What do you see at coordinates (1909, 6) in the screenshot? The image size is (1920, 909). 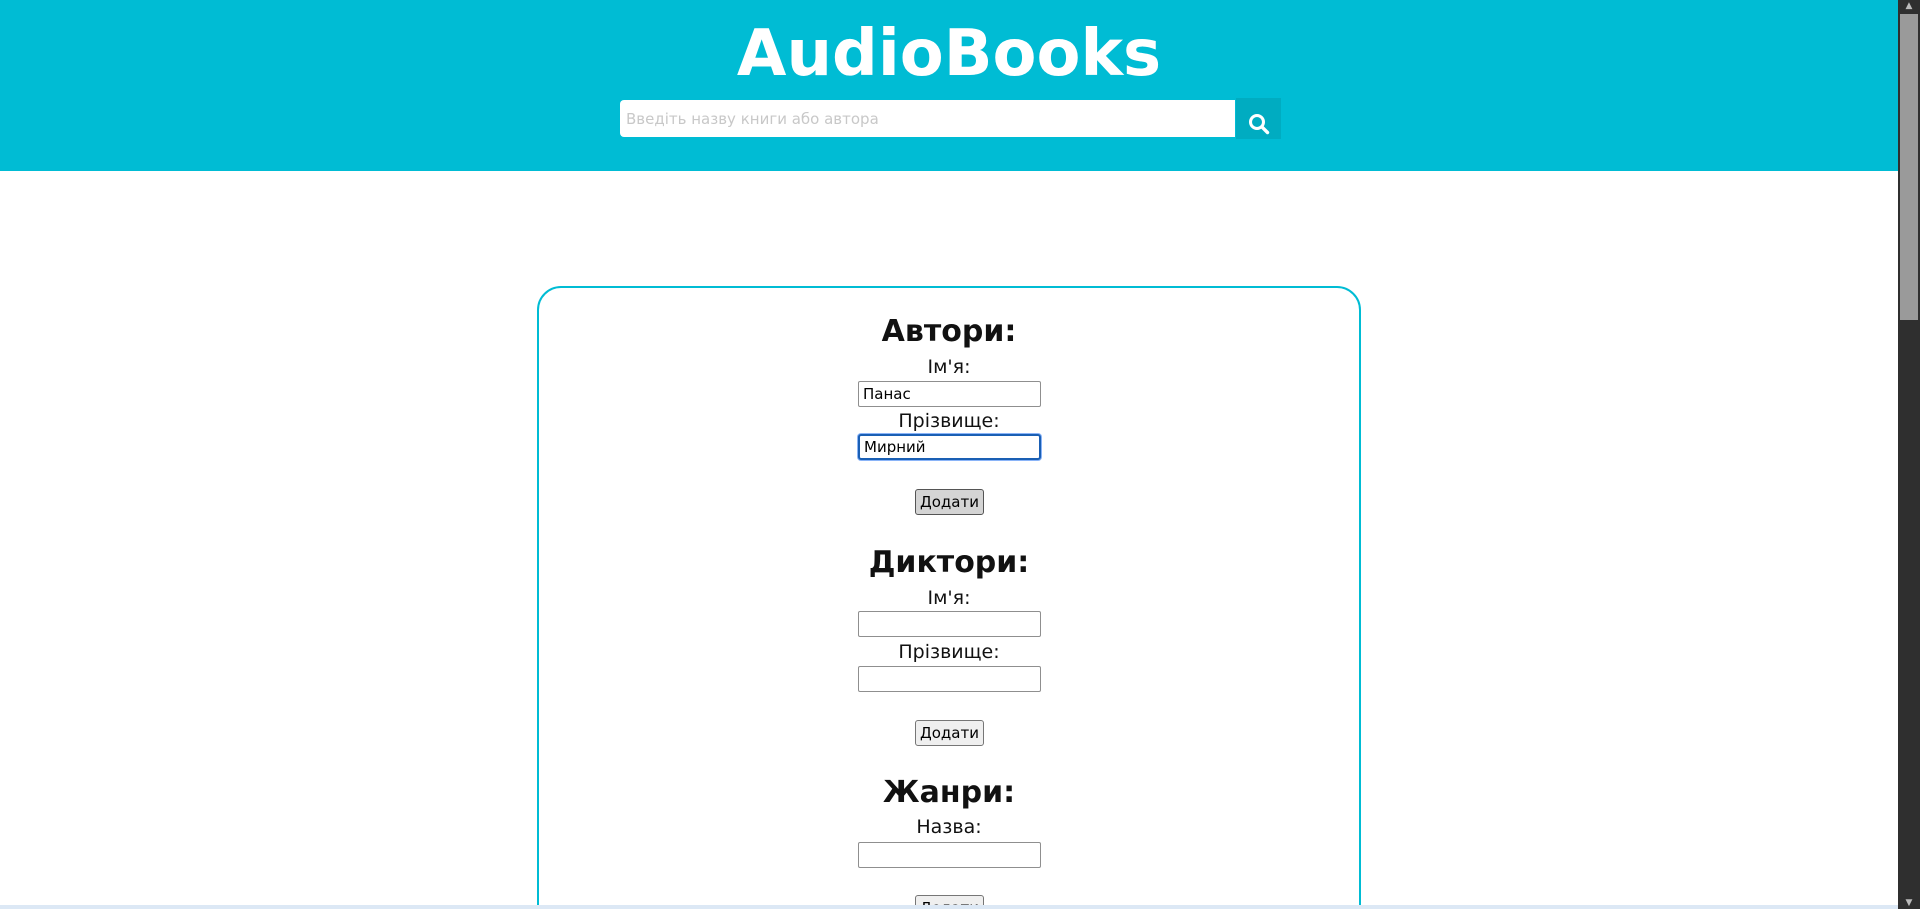 I see `scroll-up-arrow-icon: ▲` at bounding box center [1909, 6].